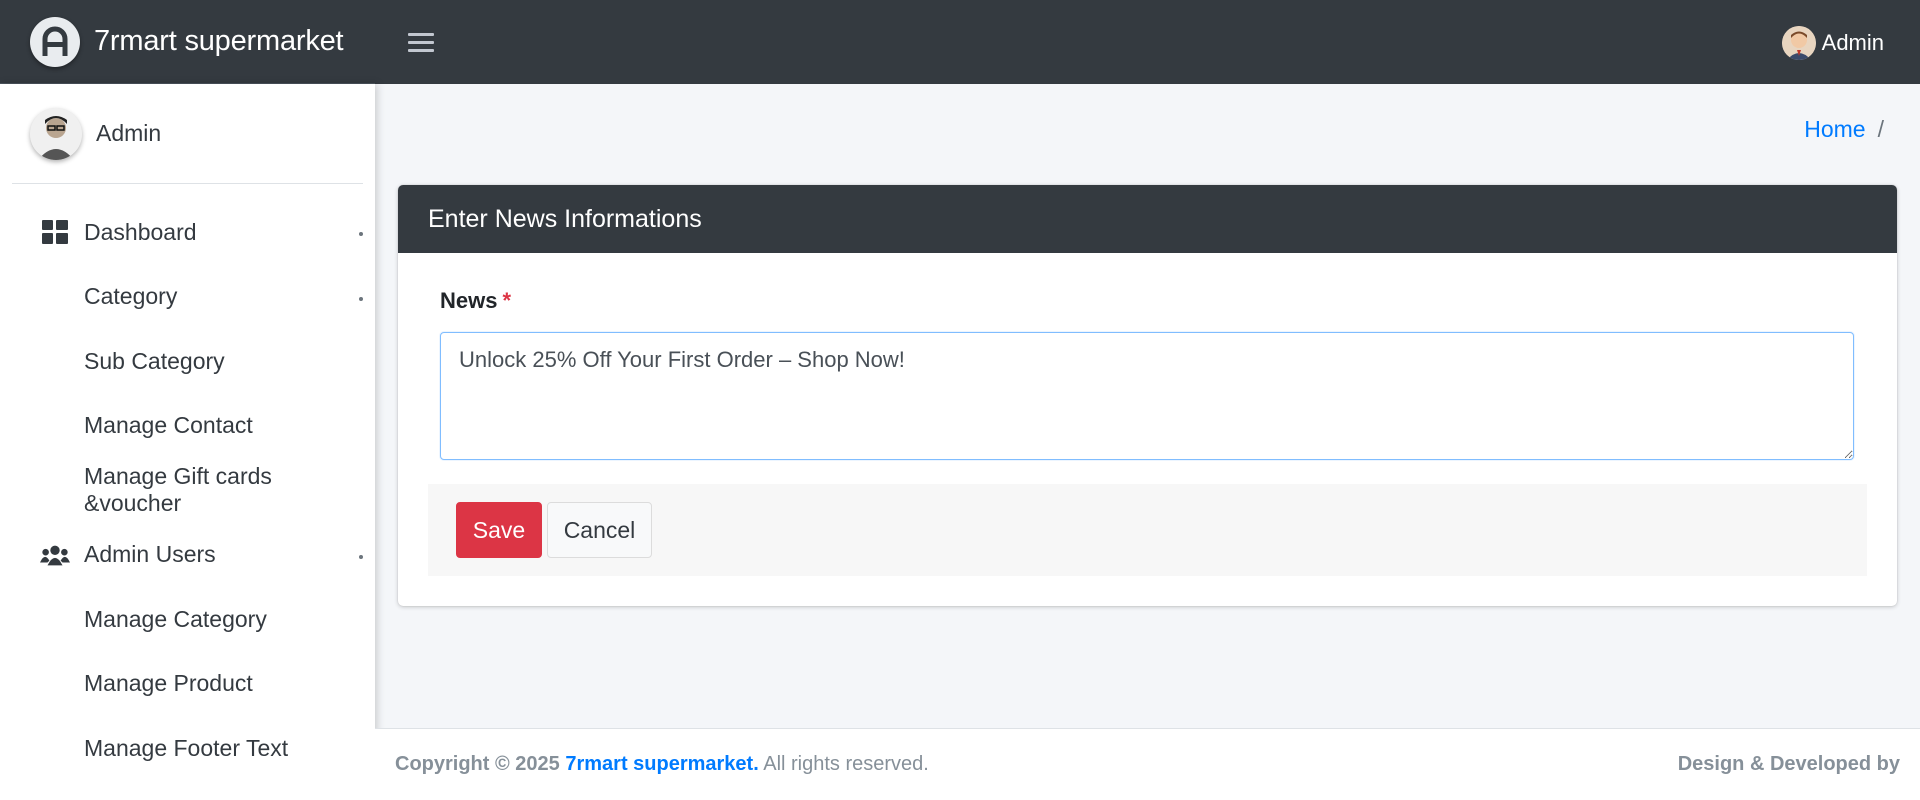 The image size is (1920, 800). I want to click on cancel-button: Cancel, so click(599, 530).